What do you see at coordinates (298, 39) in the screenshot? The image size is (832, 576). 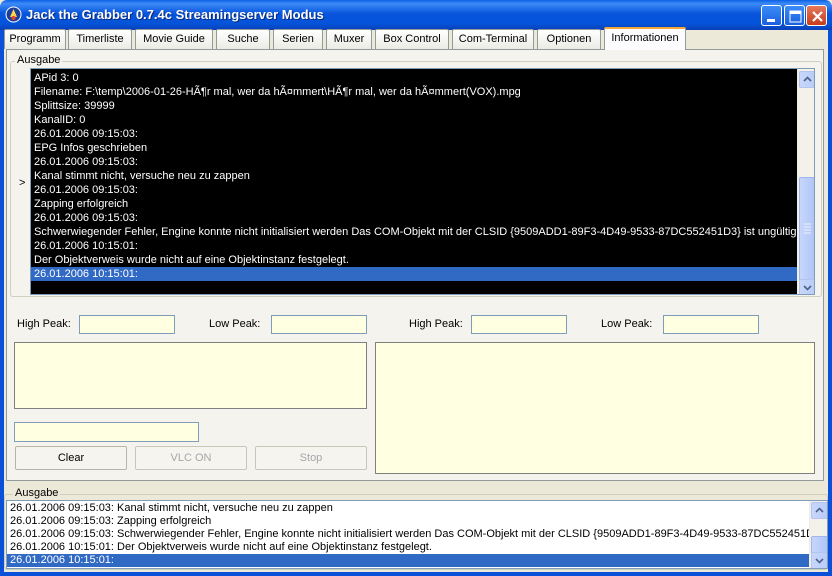 I see `tab-serien: Serien` at bounding box center [298, 39].